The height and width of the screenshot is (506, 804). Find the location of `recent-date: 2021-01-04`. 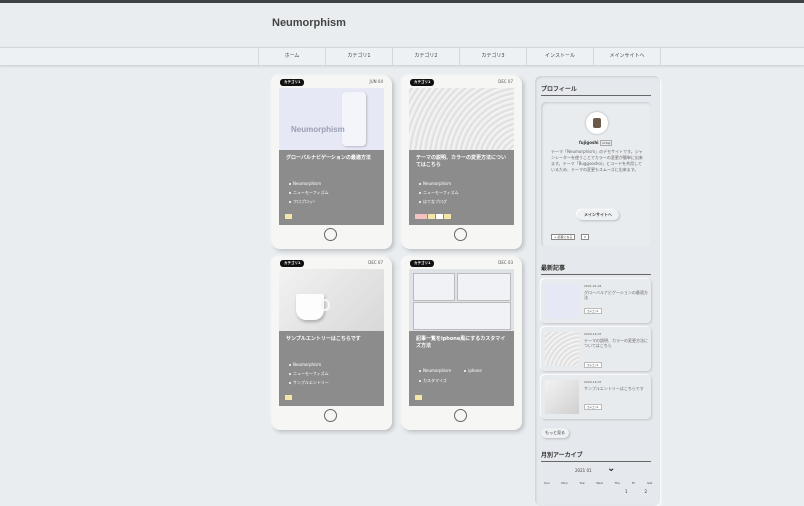

recent-date: 2021-01-04 is located at coordinates (593, 286).